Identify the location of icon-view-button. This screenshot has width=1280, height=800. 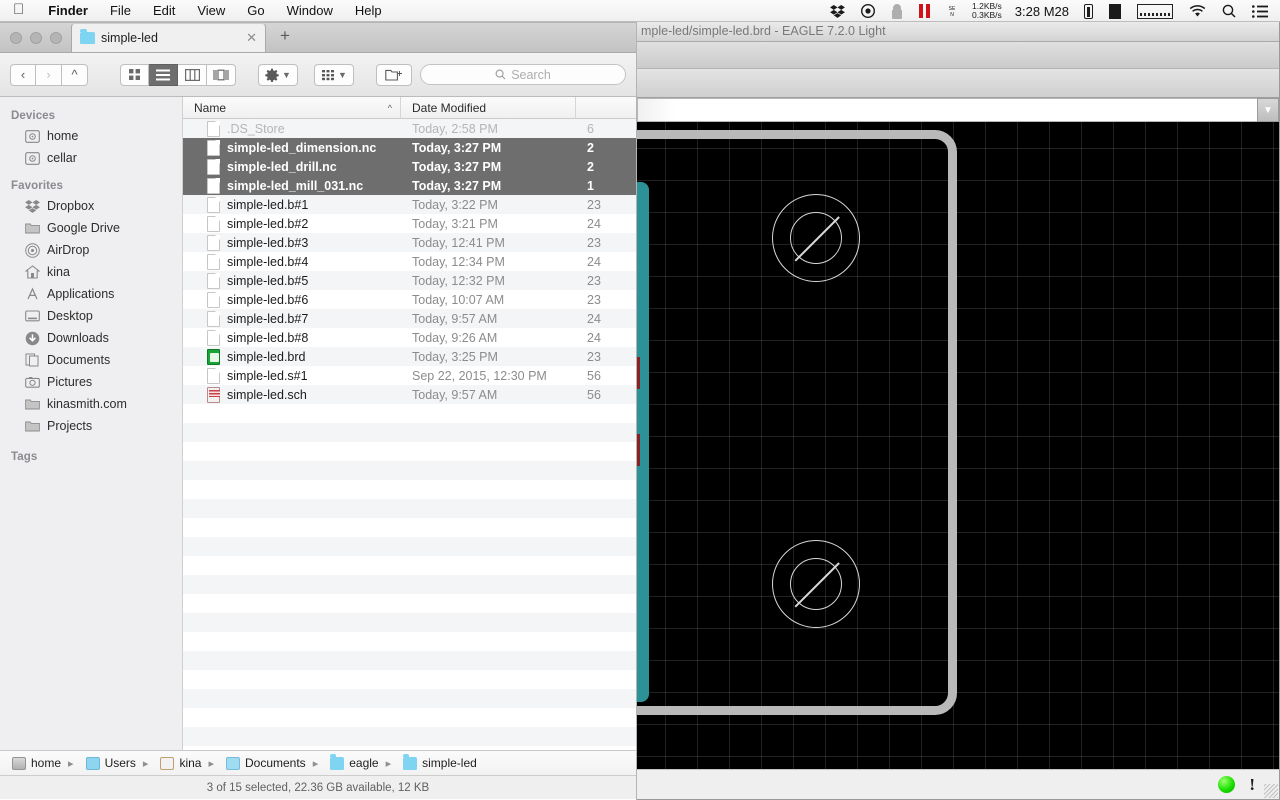
(134, 74).